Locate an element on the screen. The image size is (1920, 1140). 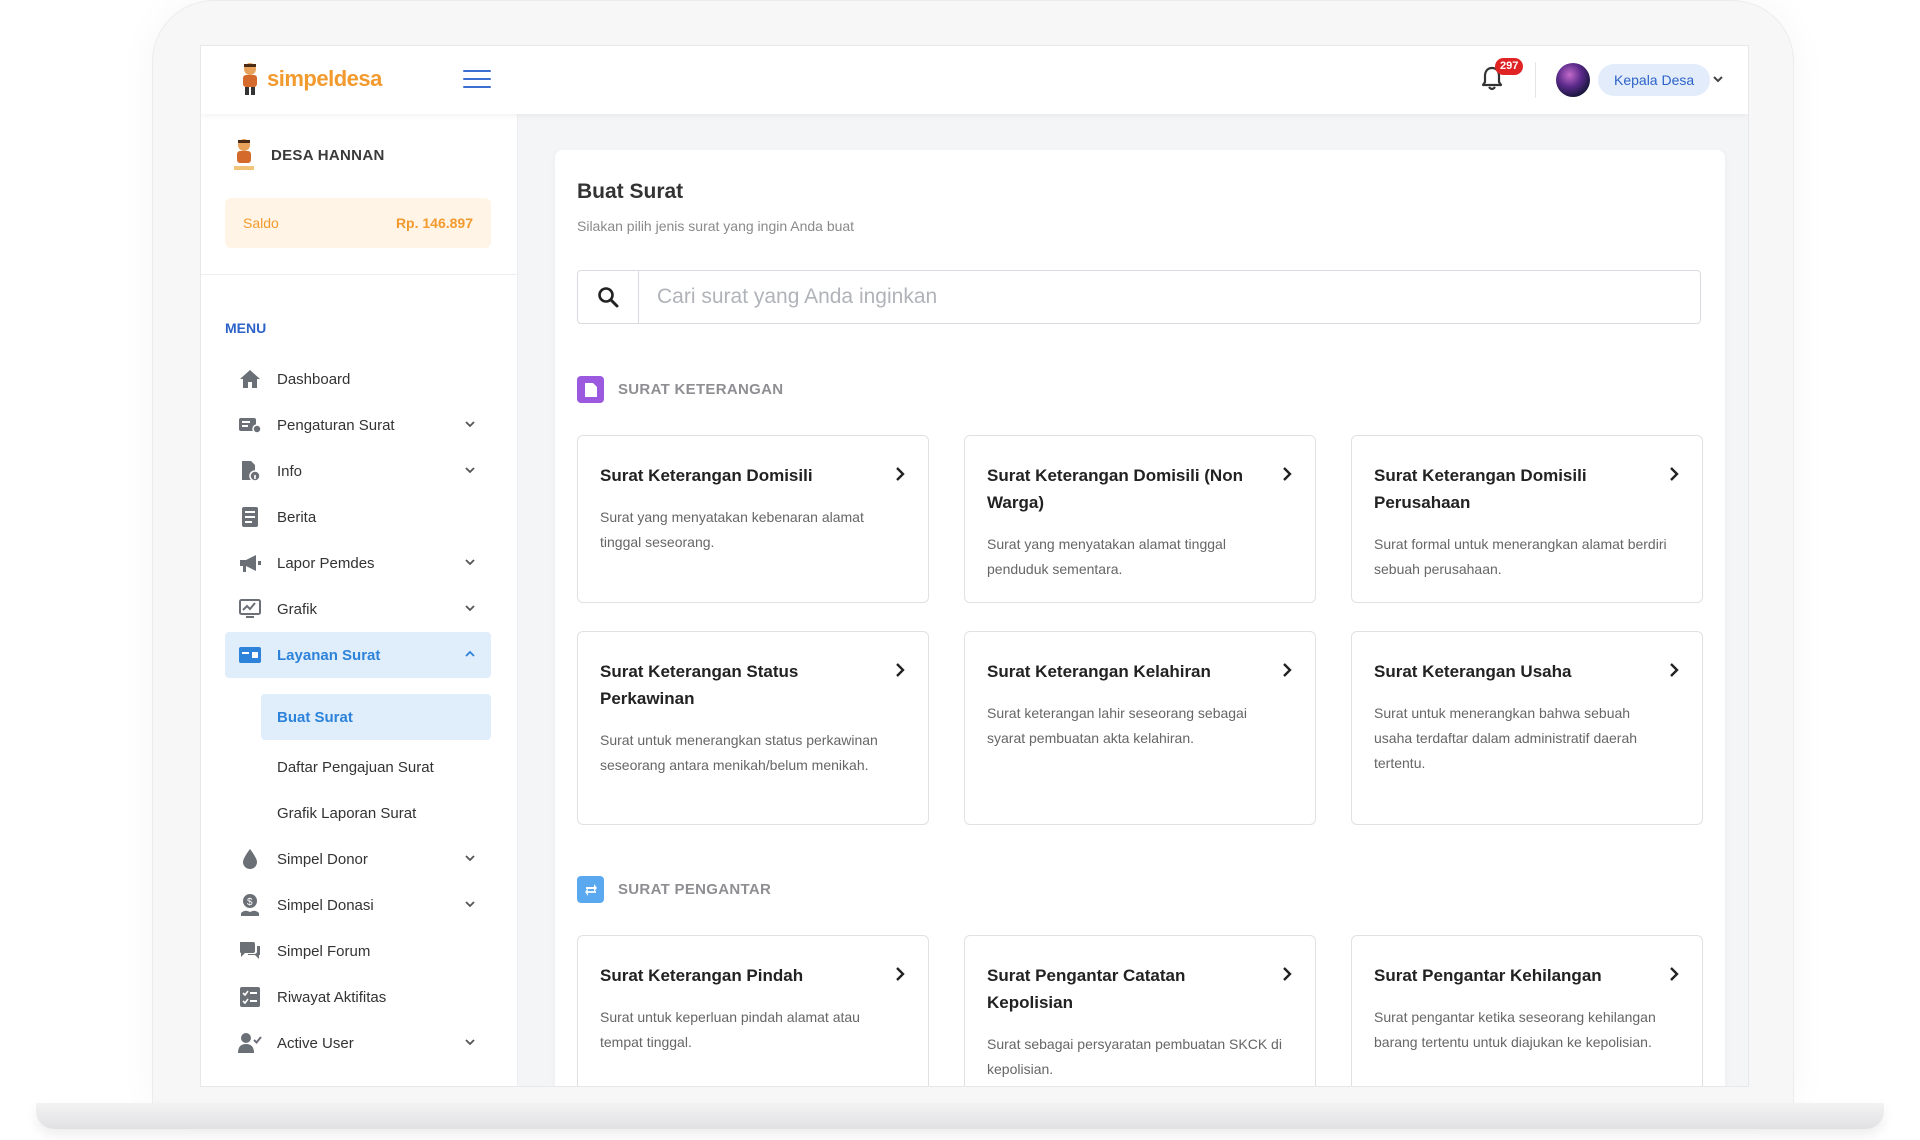
megaphone-icon is located at coordinates (250, 563).